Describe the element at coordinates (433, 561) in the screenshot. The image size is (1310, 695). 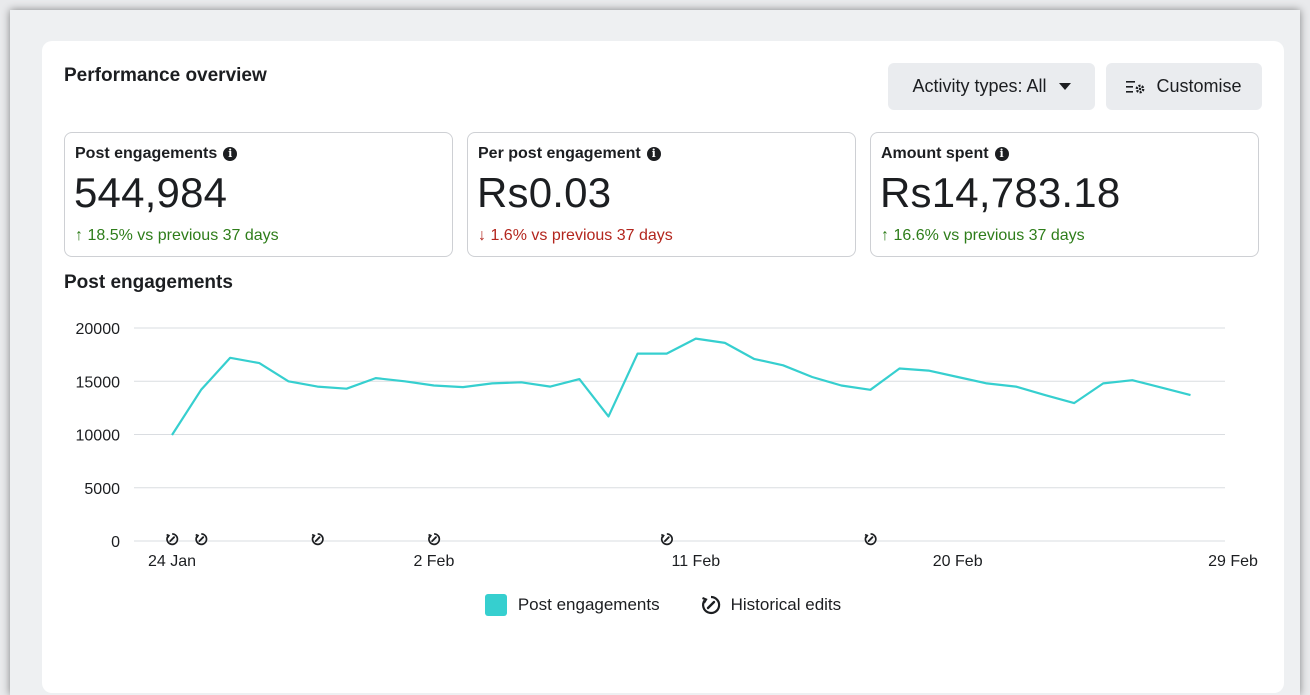
I see `x-tick-label: 2 Feb` at that location.